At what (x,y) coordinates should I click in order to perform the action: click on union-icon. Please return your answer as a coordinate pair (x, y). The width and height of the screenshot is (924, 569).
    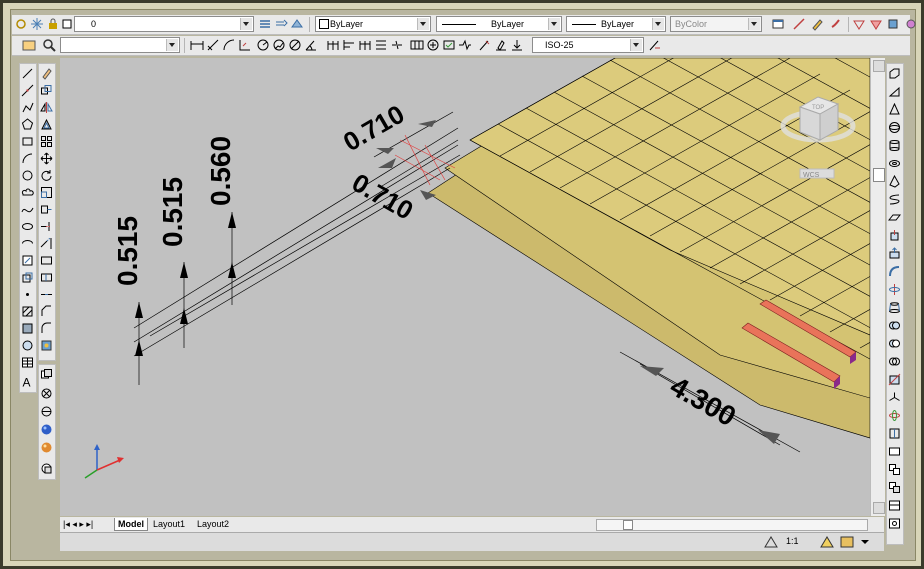
    Looking at the image, I should click on (894, 325).